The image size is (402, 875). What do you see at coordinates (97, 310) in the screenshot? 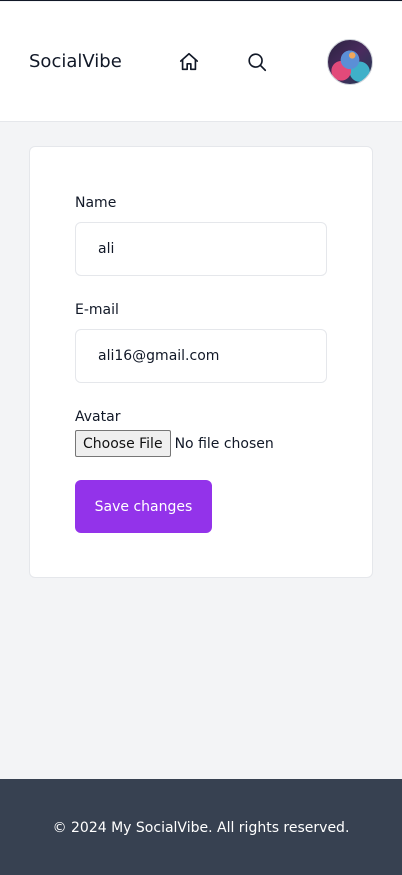
I see `email-label: E-mail` at bounding box center [97, 310].